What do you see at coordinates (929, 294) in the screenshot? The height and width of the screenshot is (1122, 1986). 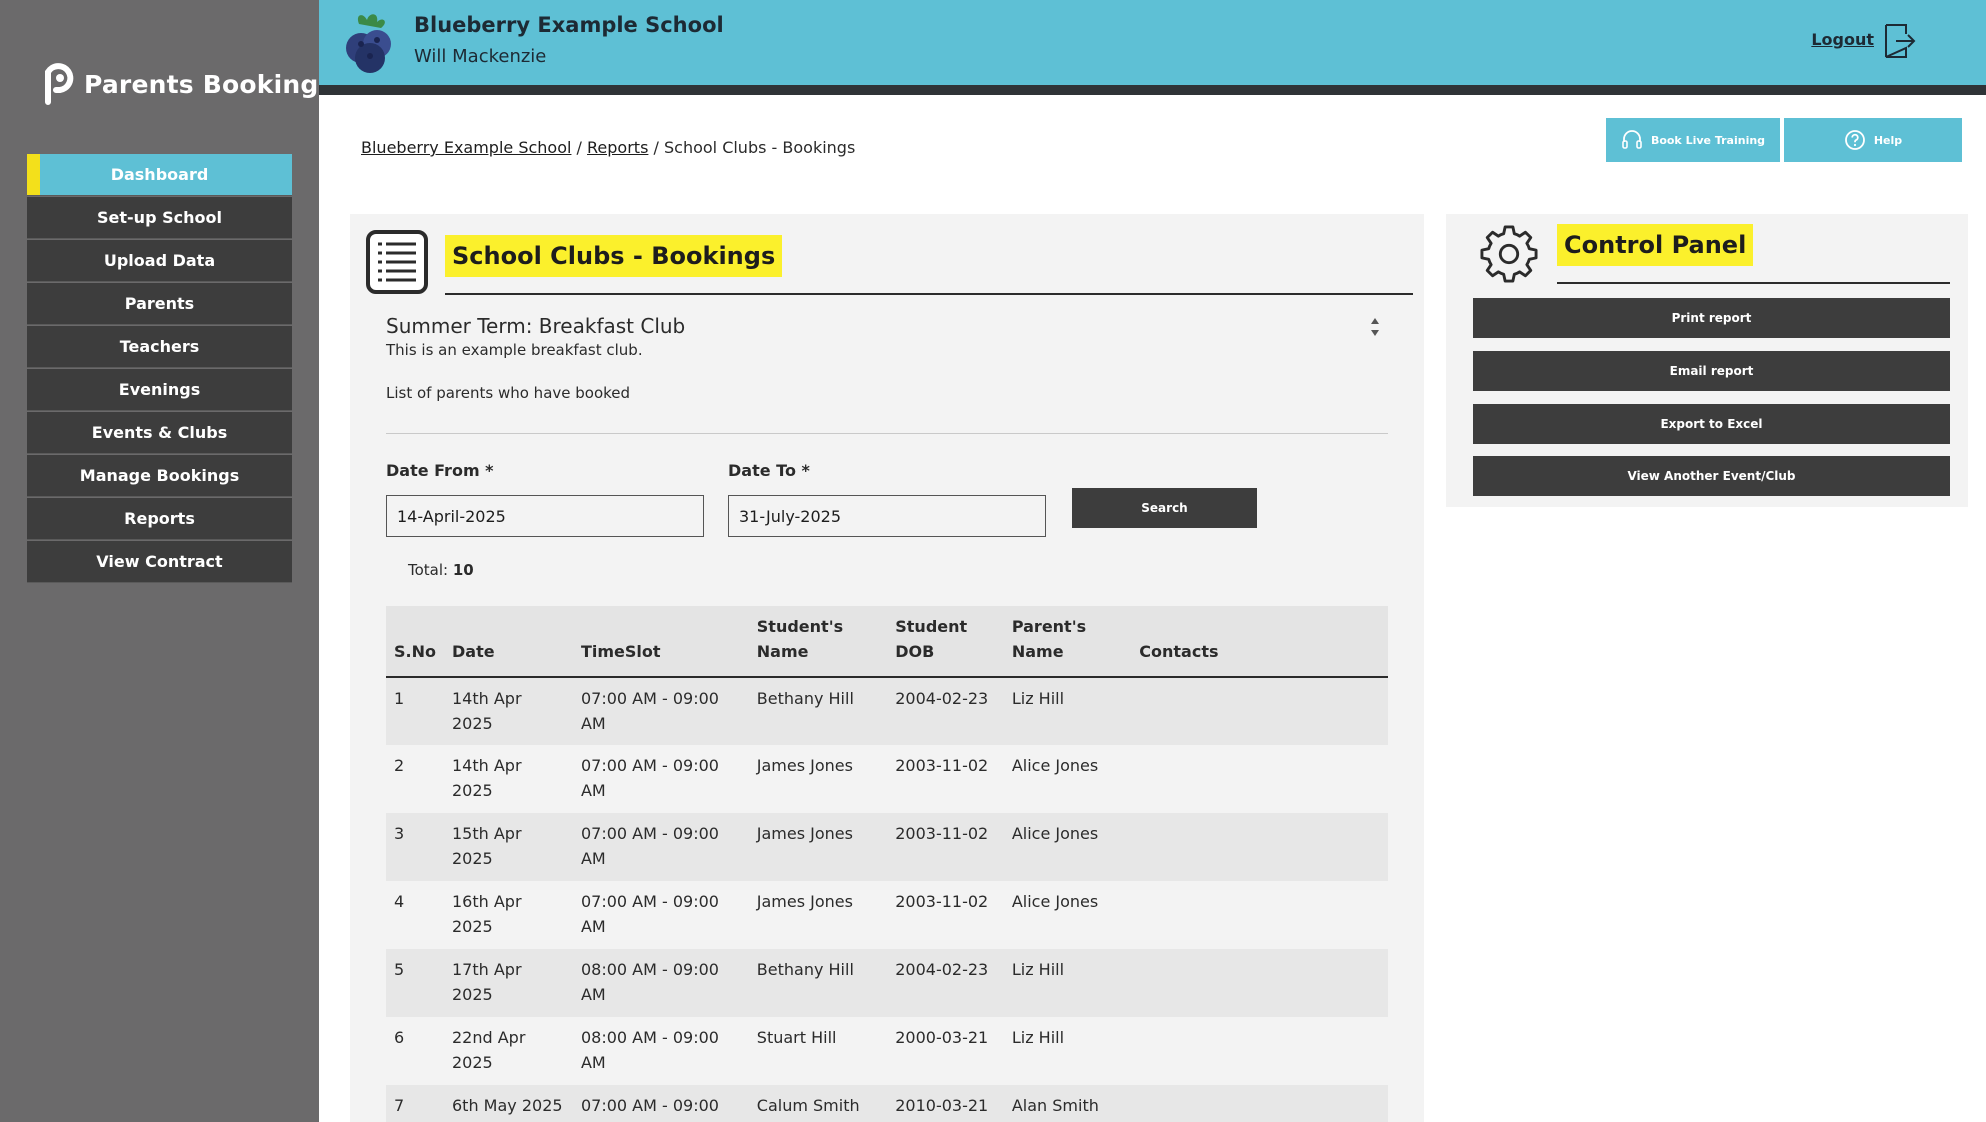 I see `title-divider` at bounding box center [929, 294].